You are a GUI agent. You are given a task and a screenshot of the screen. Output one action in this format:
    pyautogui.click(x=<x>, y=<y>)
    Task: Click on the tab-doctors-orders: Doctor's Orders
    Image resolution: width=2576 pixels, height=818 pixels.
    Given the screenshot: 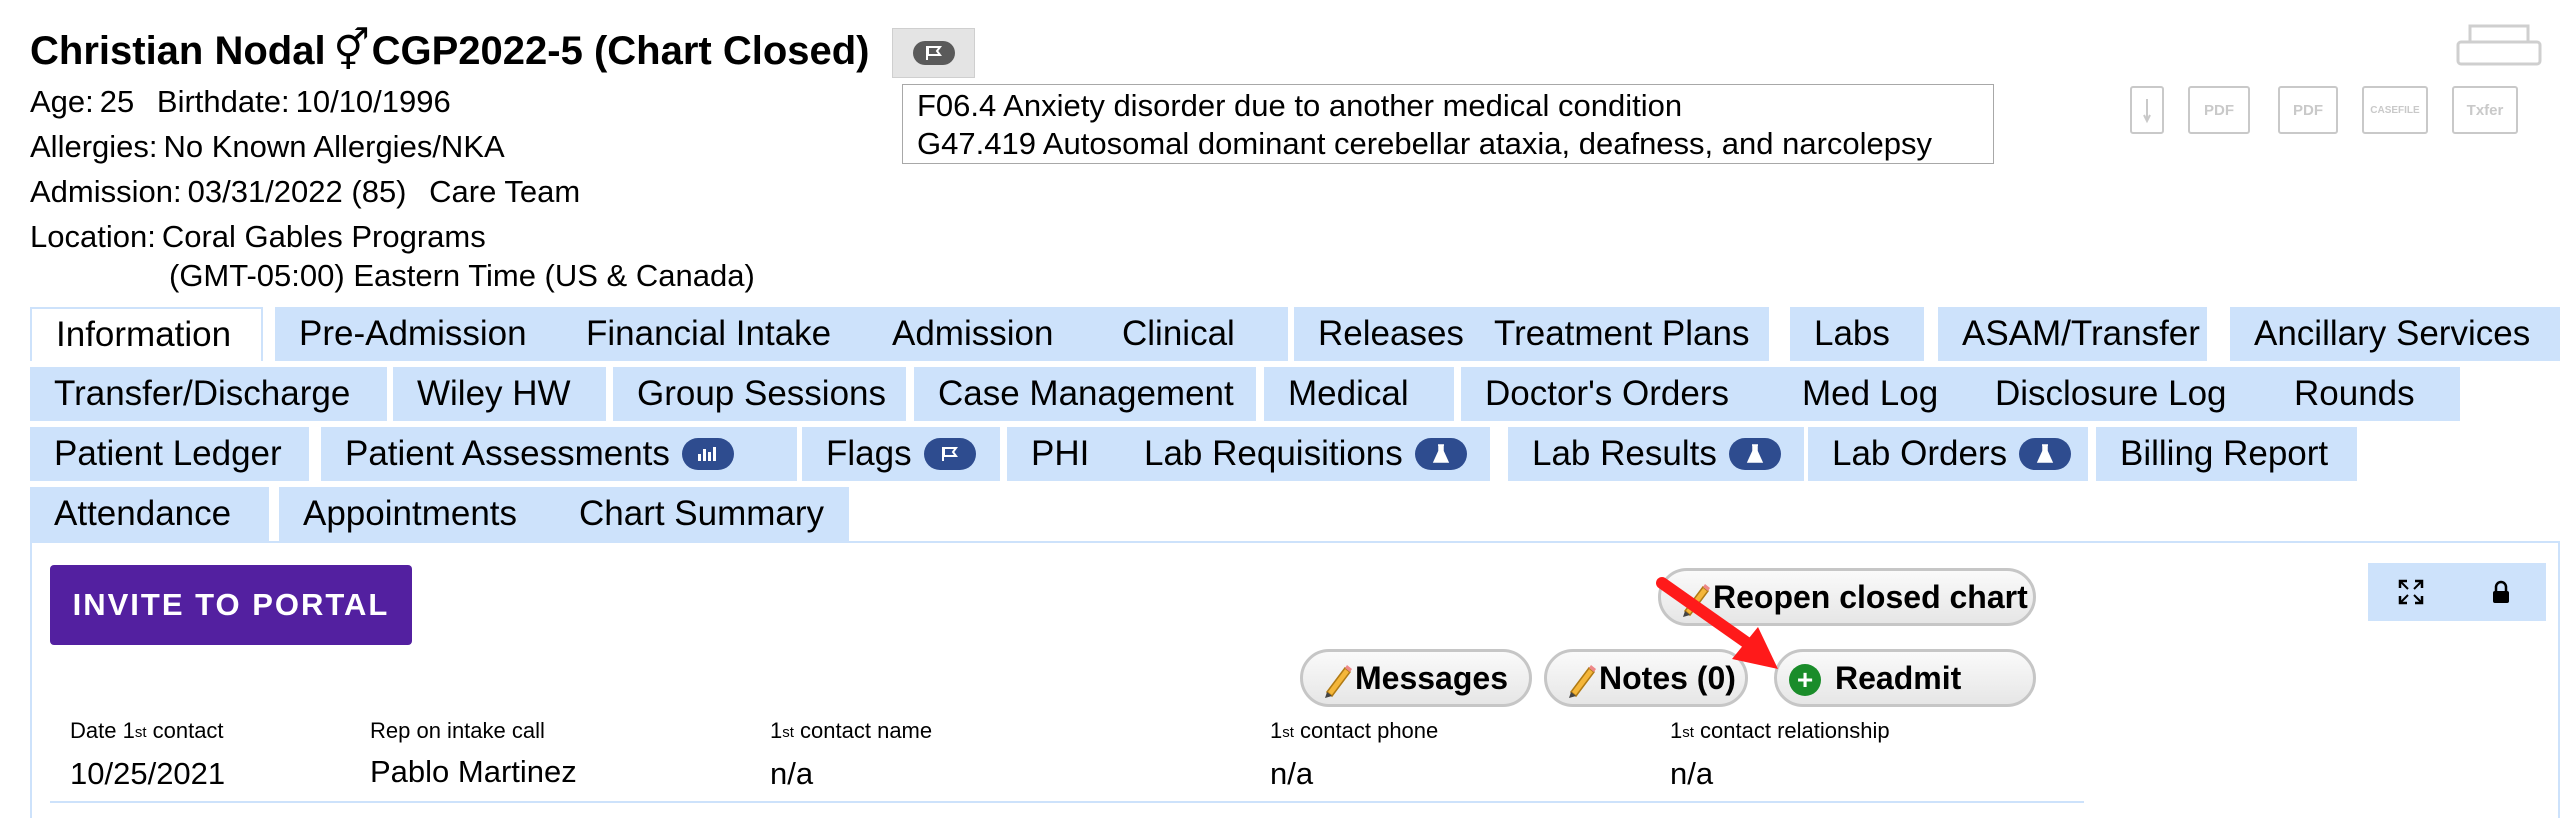 What is the action you would take?
    pyautogui.click(x=1620, y=394)
    